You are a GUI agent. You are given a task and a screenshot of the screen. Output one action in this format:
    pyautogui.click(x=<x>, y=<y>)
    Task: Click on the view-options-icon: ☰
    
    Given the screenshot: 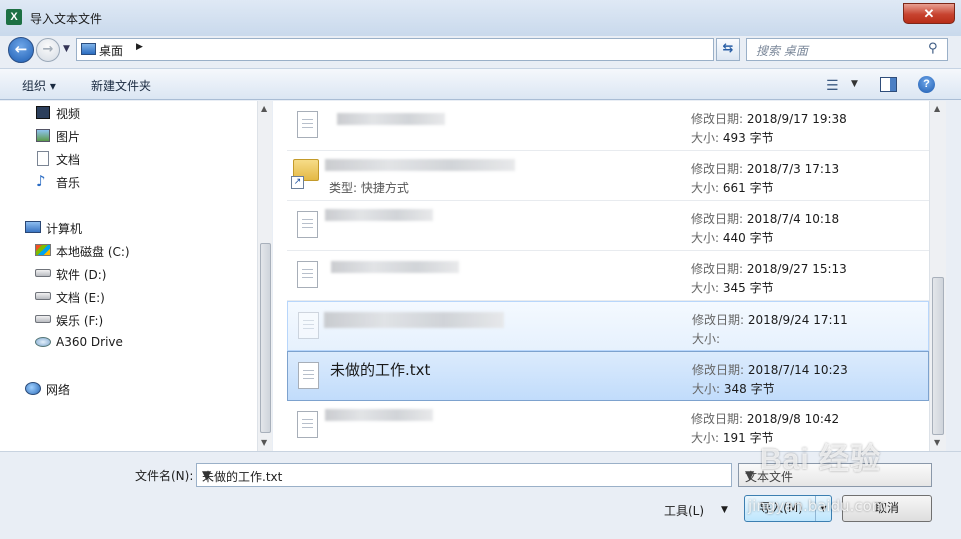 What is the action you would take?
    pyautogui.click(x=832, y=86)
    